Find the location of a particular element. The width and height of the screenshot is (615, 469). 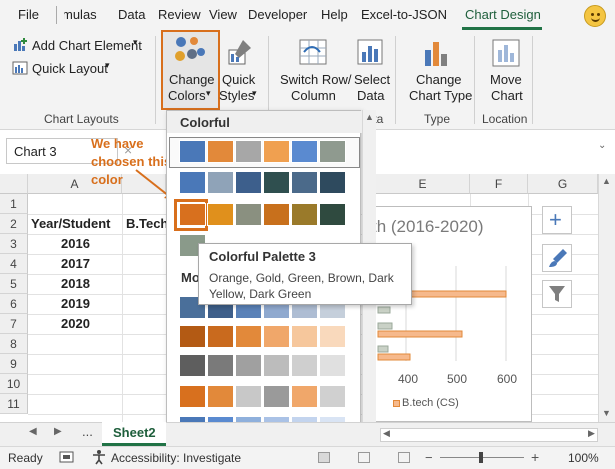

column-header-f: F is located at coordinates (499, 184).